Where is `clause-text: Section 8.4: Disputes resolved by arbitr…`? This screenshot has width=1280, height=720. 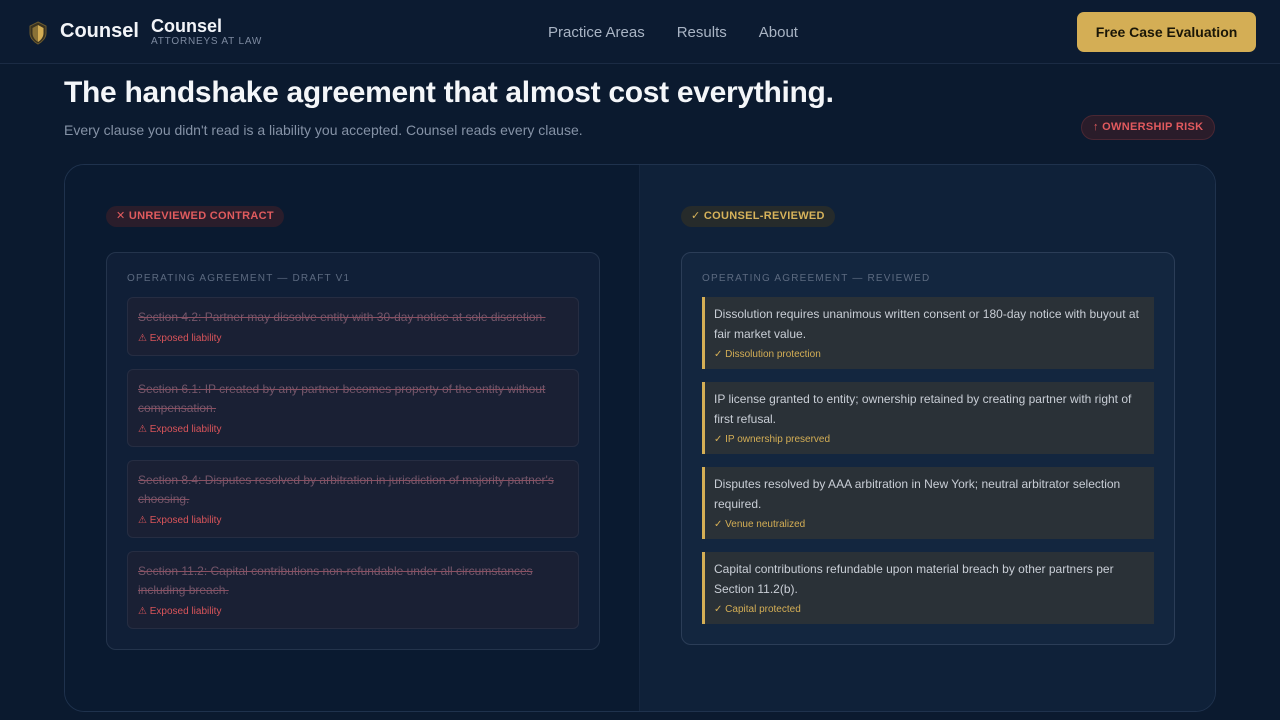 clause-text: Section 8.4: Disputes resolved by arbitr… is located at coordinates (346, 489).